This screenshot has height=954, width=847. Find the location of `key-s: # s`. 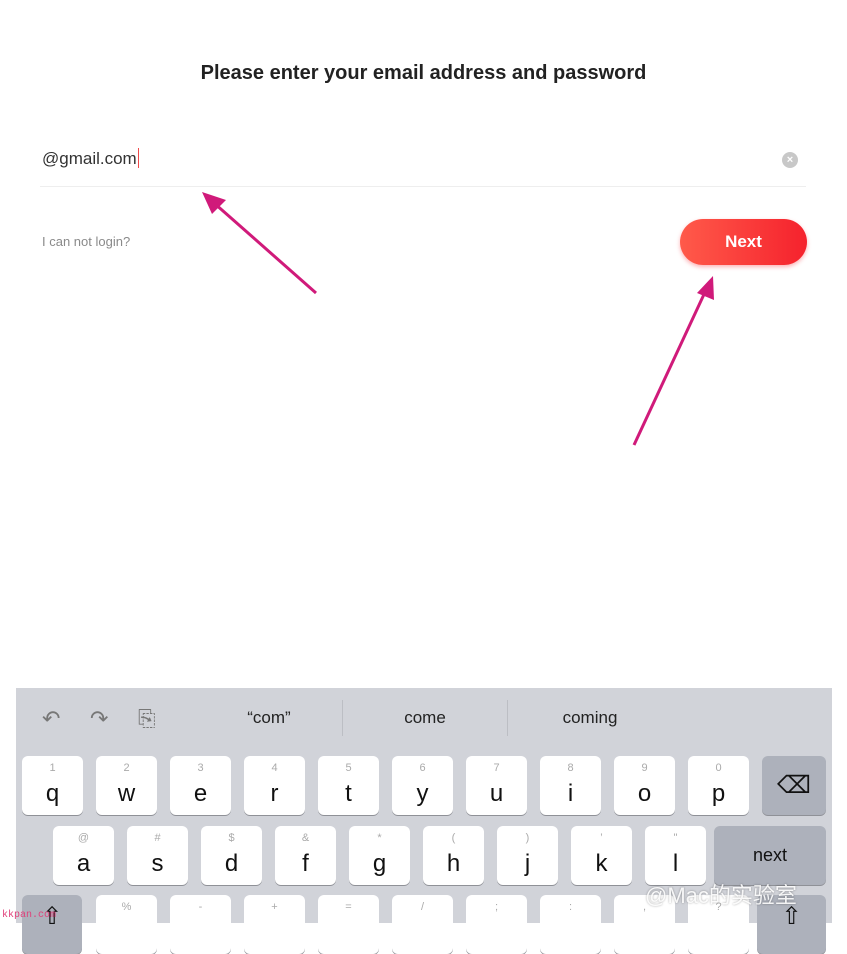

key-s: # s is located at coordinates (157, 855).